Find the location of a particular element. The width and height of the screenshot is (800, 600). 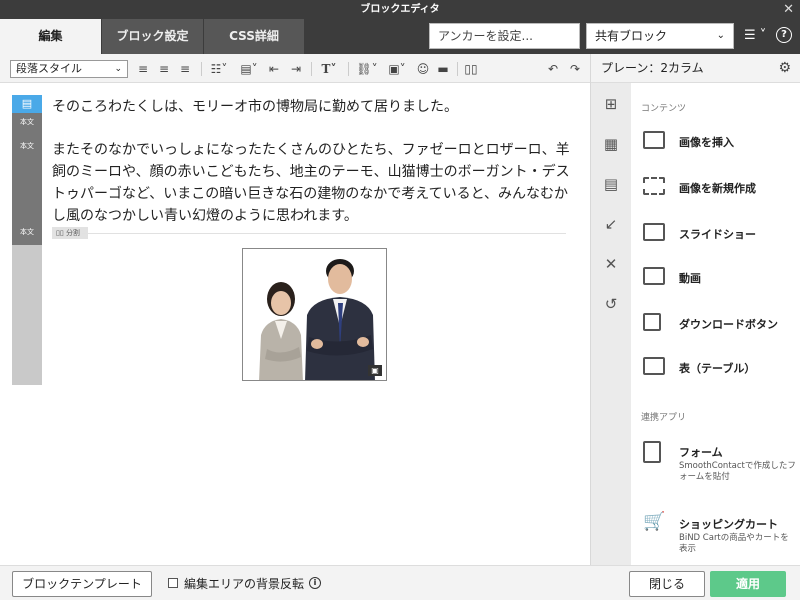

insert-image-item: 画像を挿入 is located at coordinates (715, 141).